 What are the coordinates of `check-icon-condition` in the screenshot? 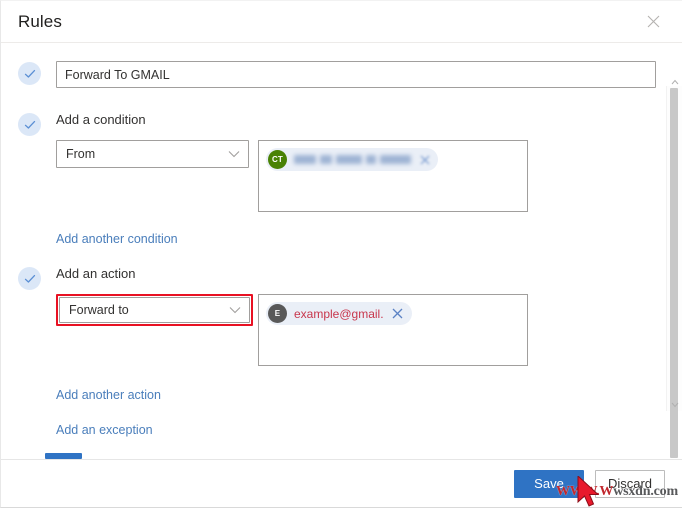 It's located at (29, 124).